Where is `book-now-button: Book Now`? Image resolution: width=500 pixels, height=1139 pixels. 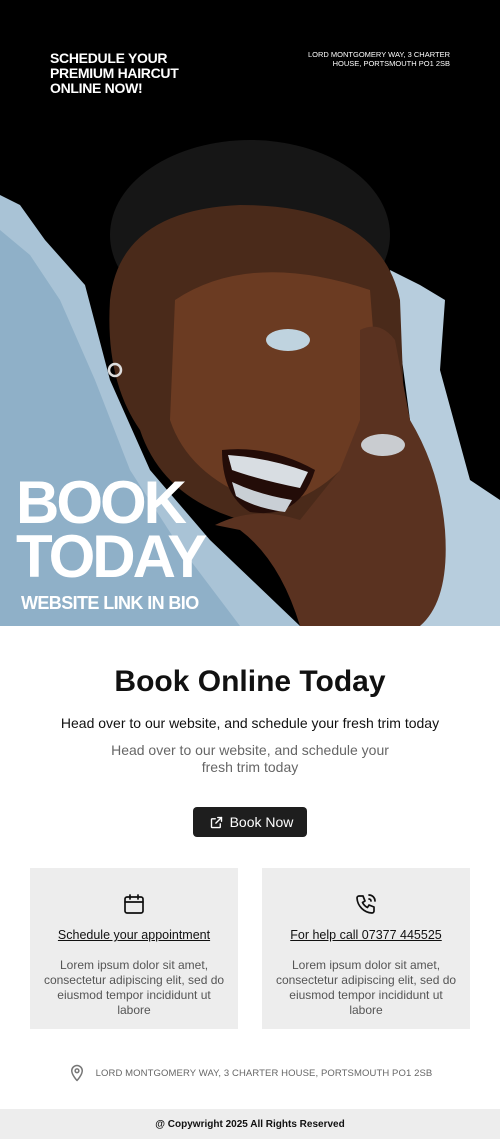 book-now-button: Book Now is located at coordinates (250, 822).